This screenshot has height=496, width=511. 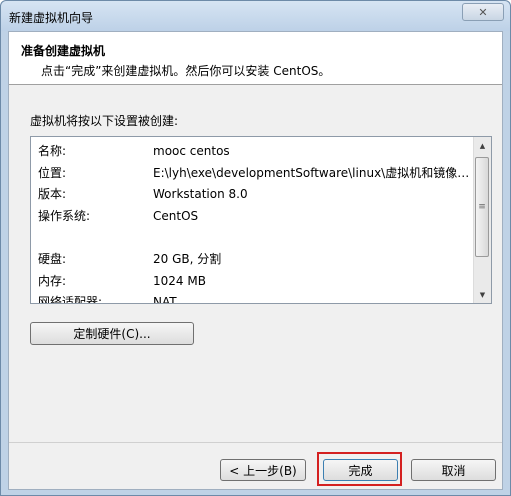 I want to click on setting-key: 版本:, so click(x=52, y=194).